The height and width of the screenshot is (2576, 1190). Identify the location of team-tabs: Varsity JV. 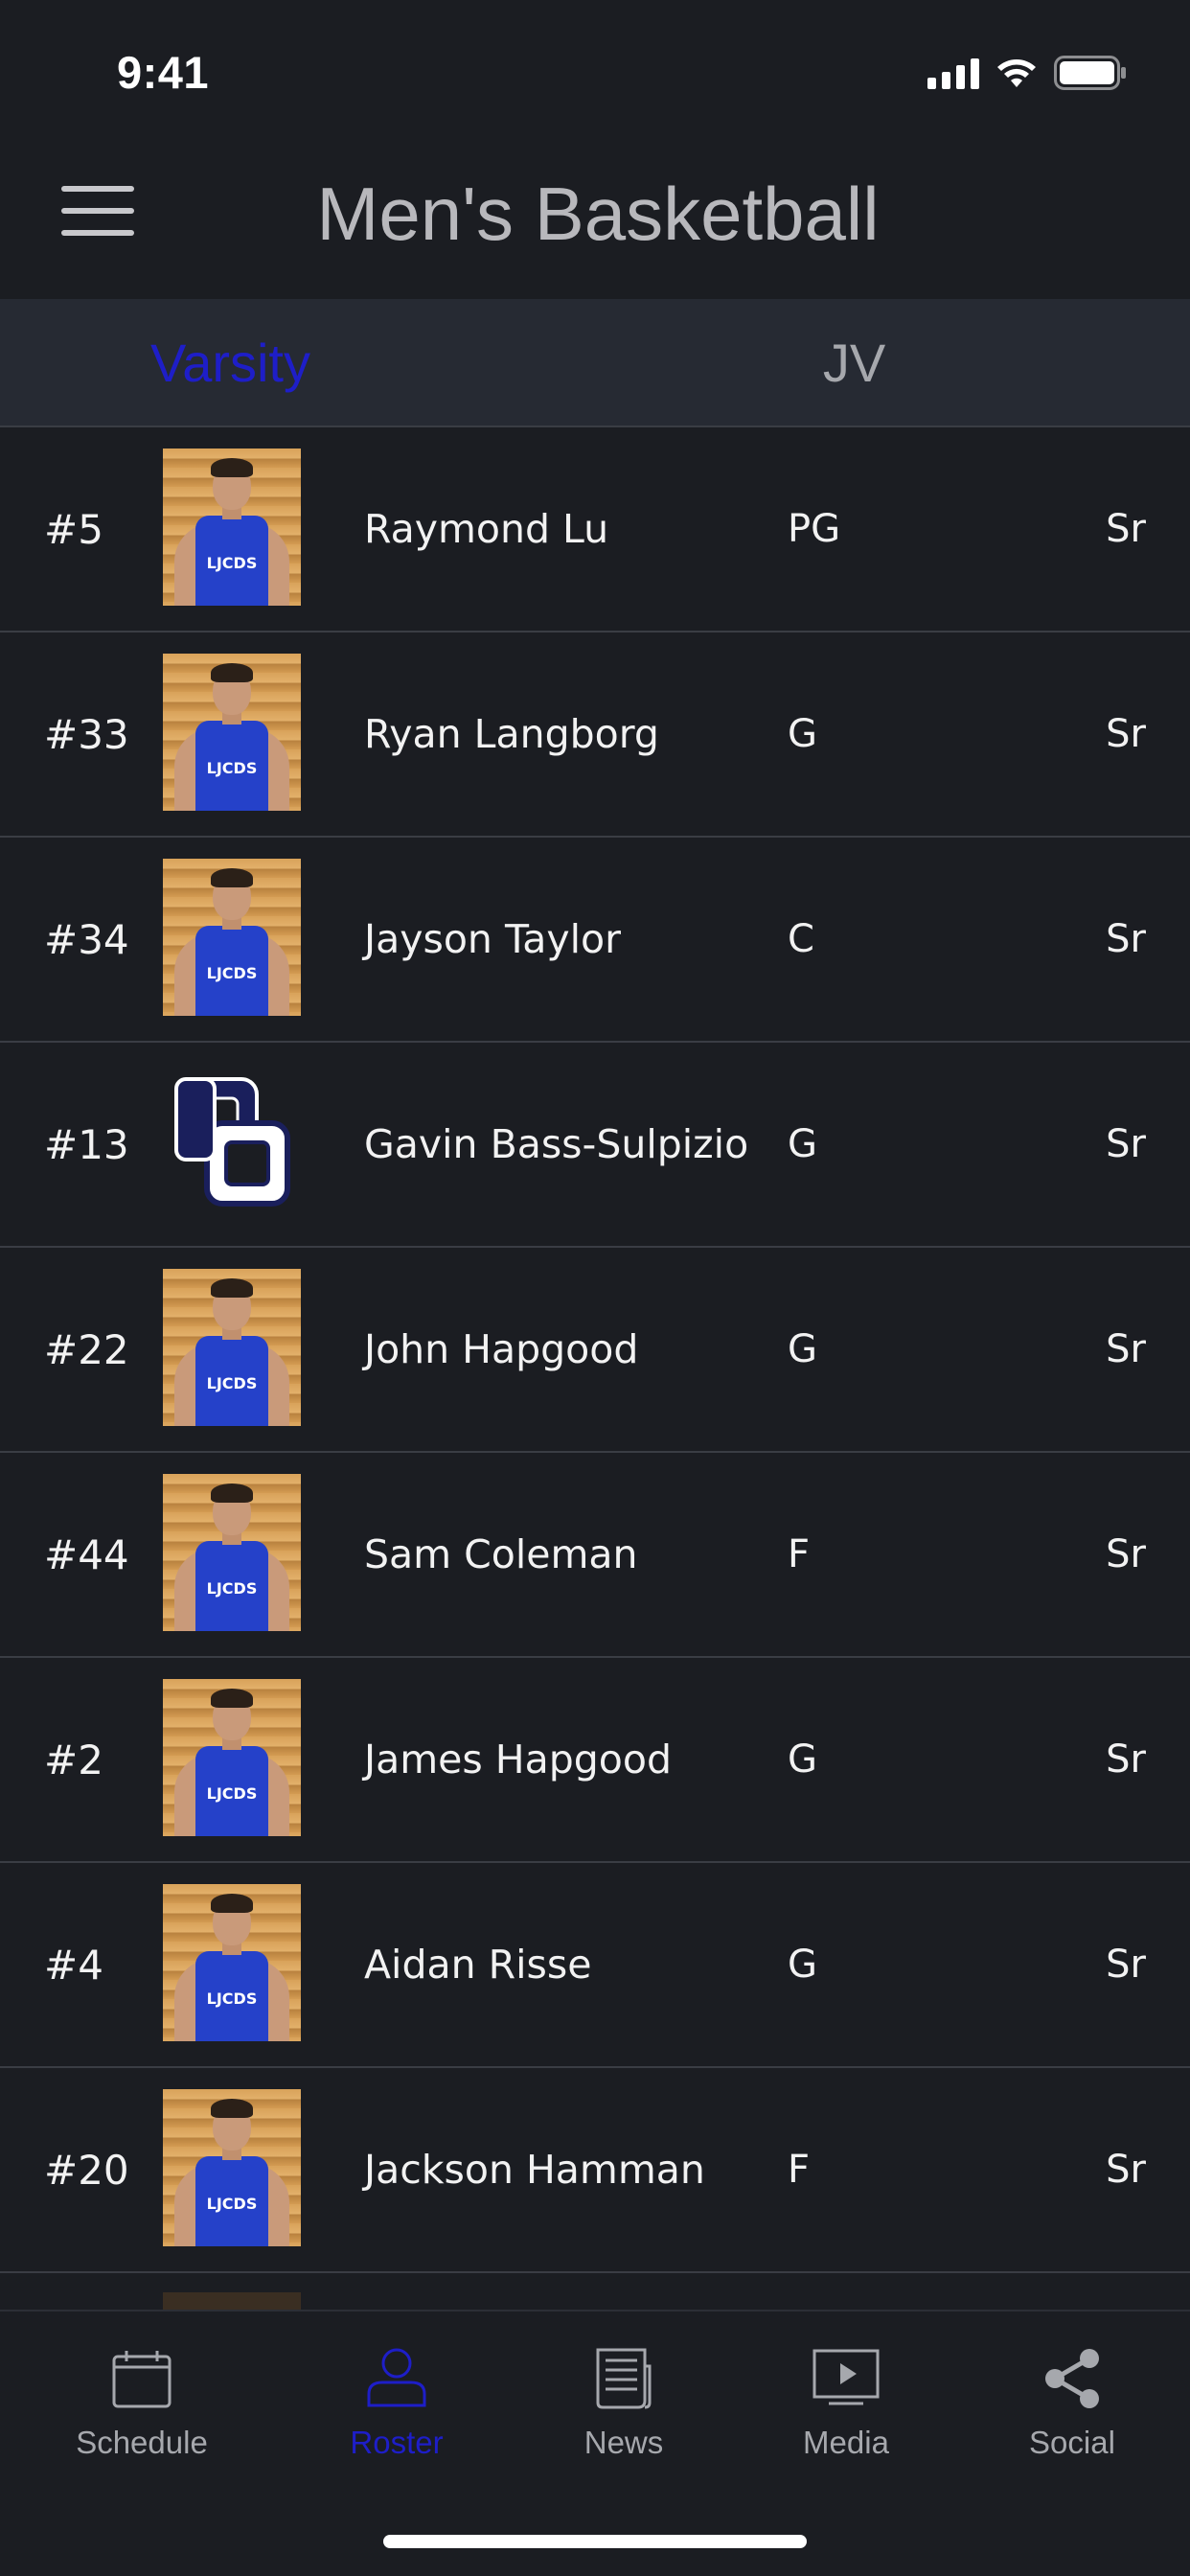
(595, 363).